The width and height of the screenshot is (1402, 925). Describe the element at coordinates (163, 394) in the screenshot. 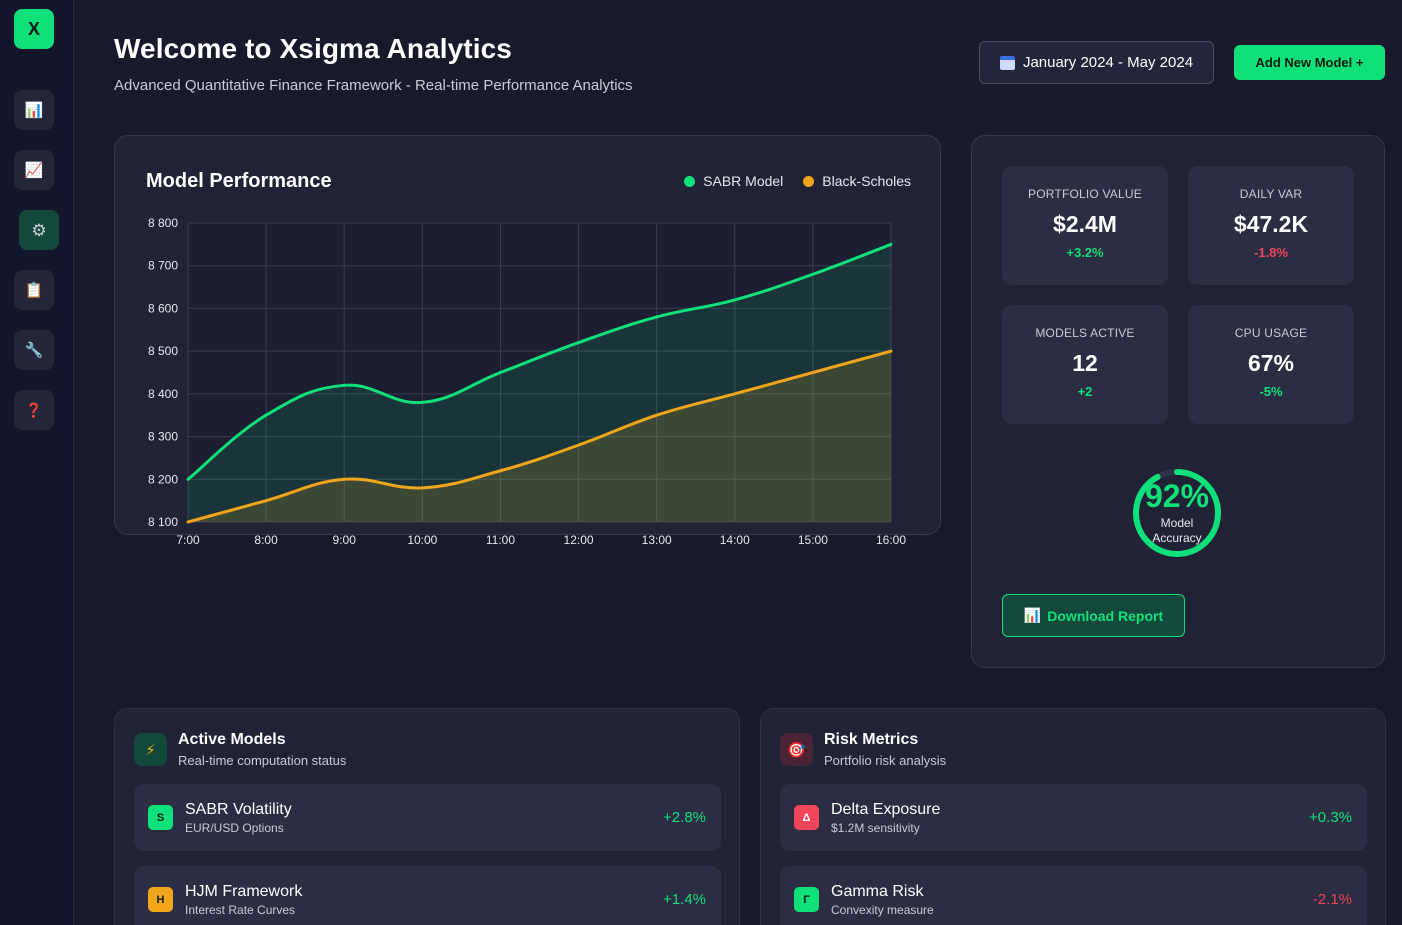

I see `y-tick-label: 8 400` at that location.